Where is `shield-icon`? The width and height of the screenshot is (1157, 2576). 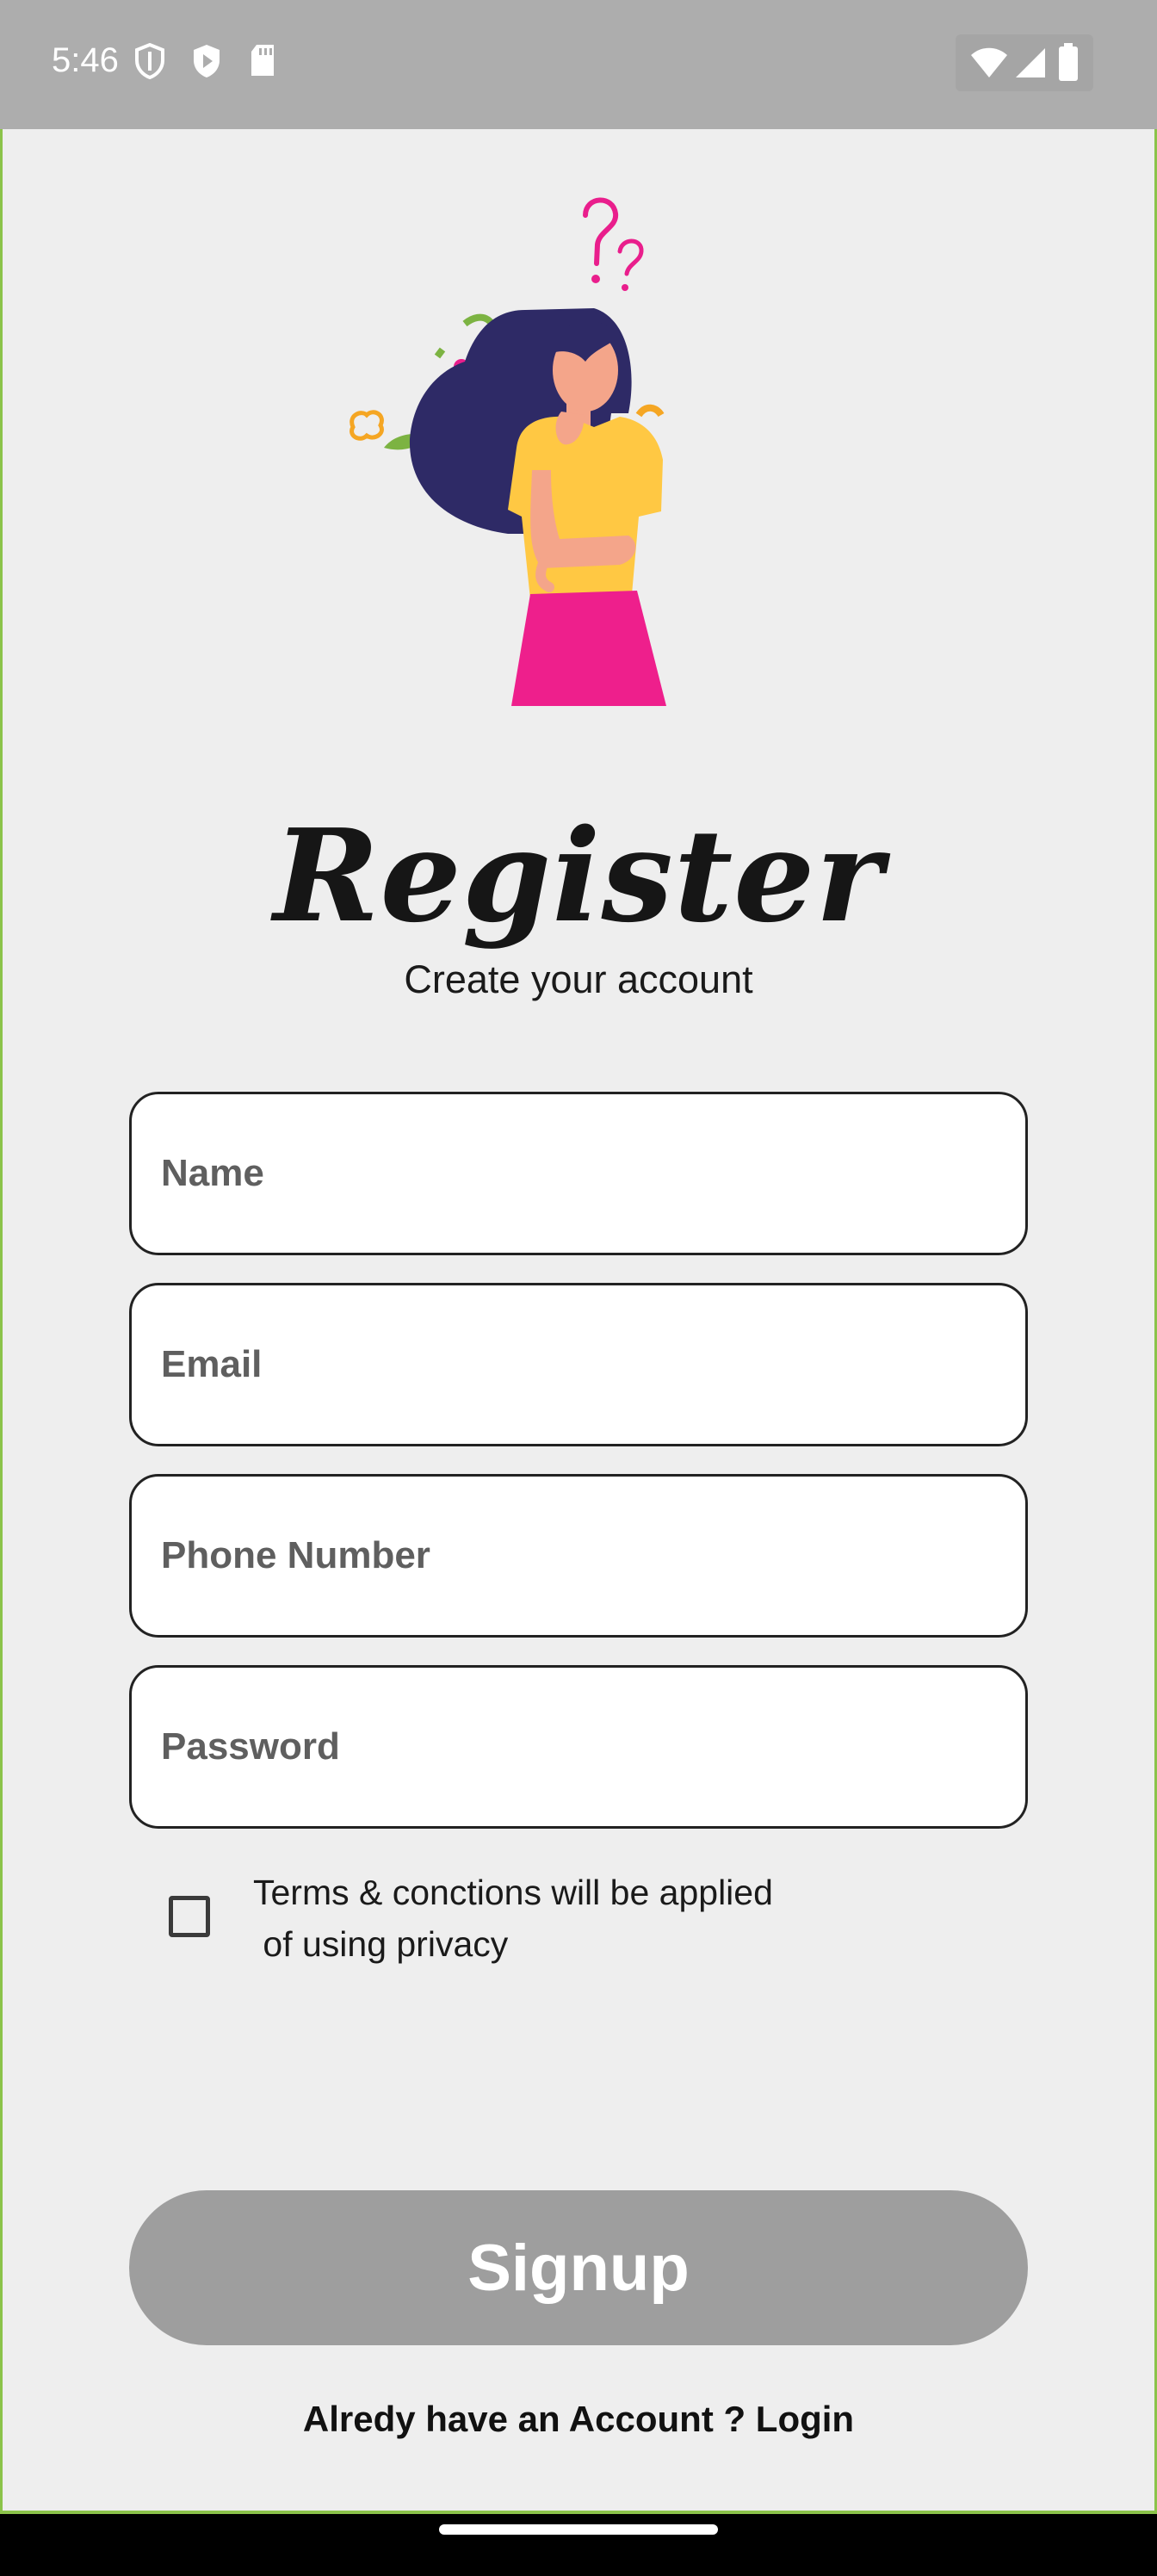
shield-icon is located at coordinates (150, 63).